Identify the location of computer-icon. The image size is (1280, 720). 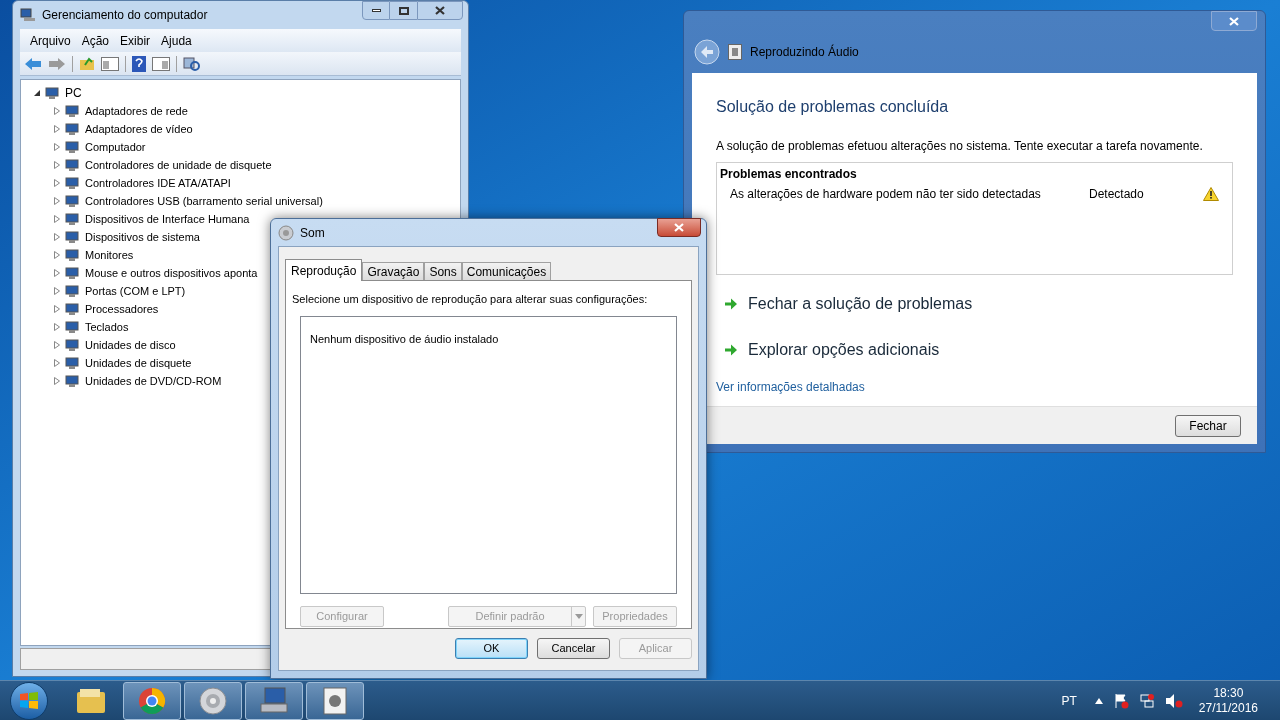
(274, 700).